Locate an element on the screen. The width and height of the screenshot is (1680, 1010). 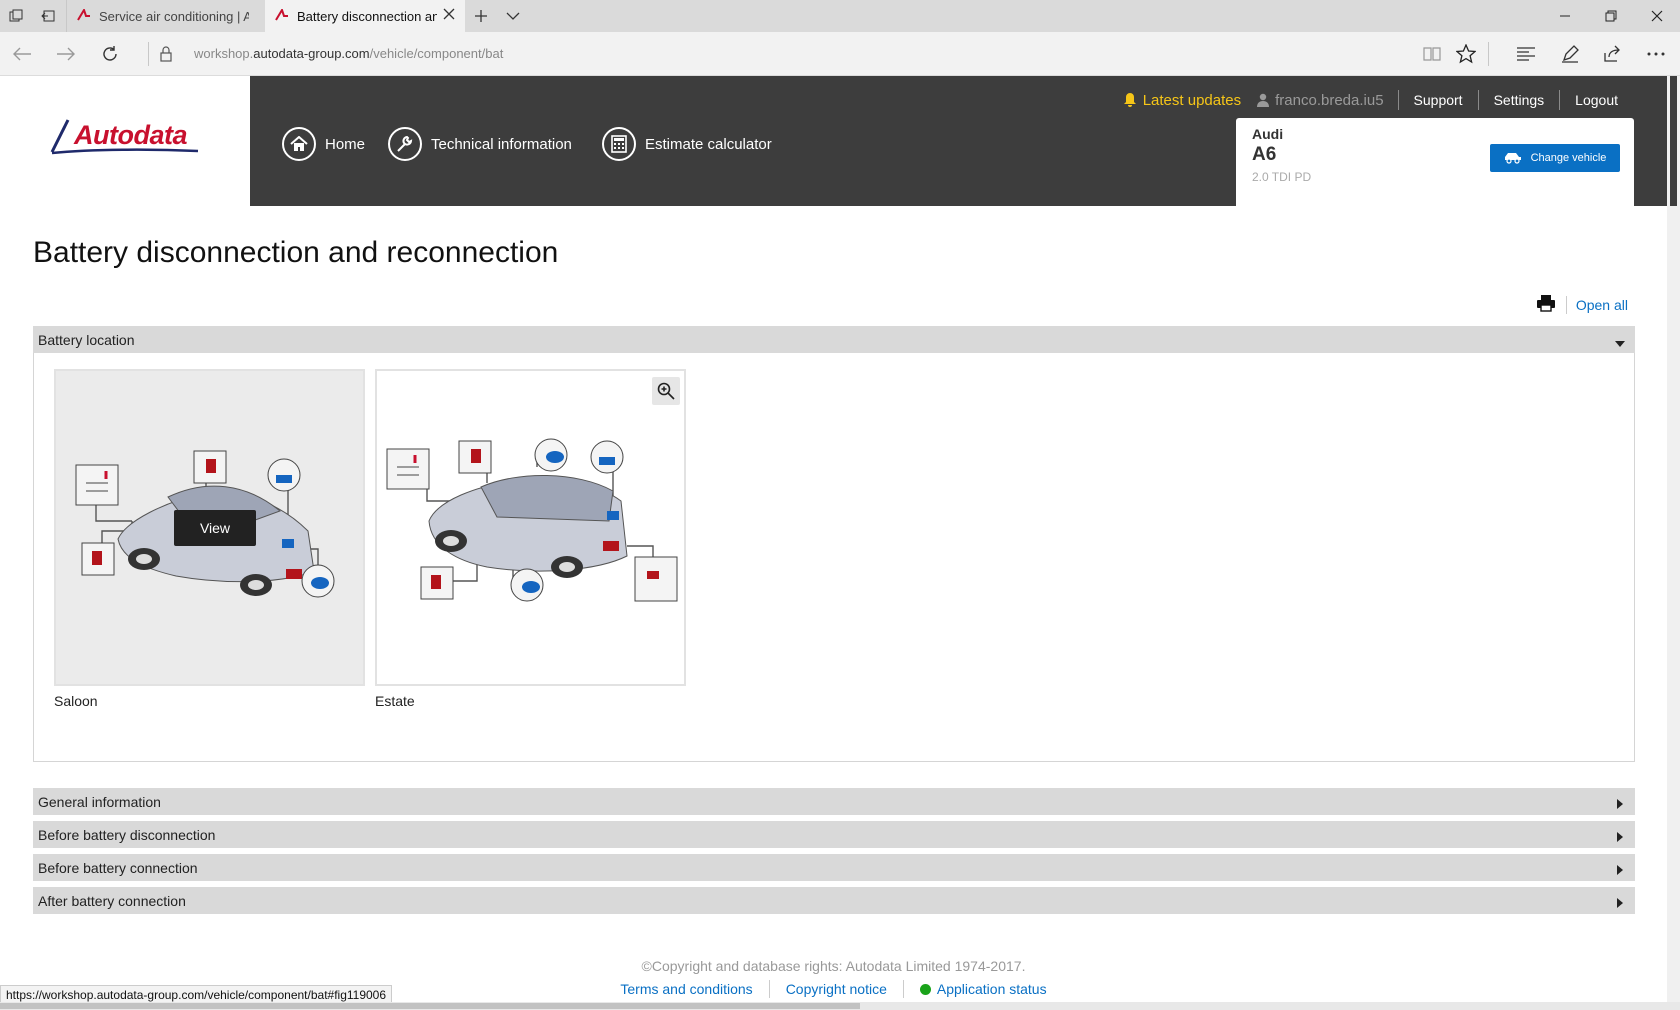
tab-manager-icon is located at coordinates (16, 16).